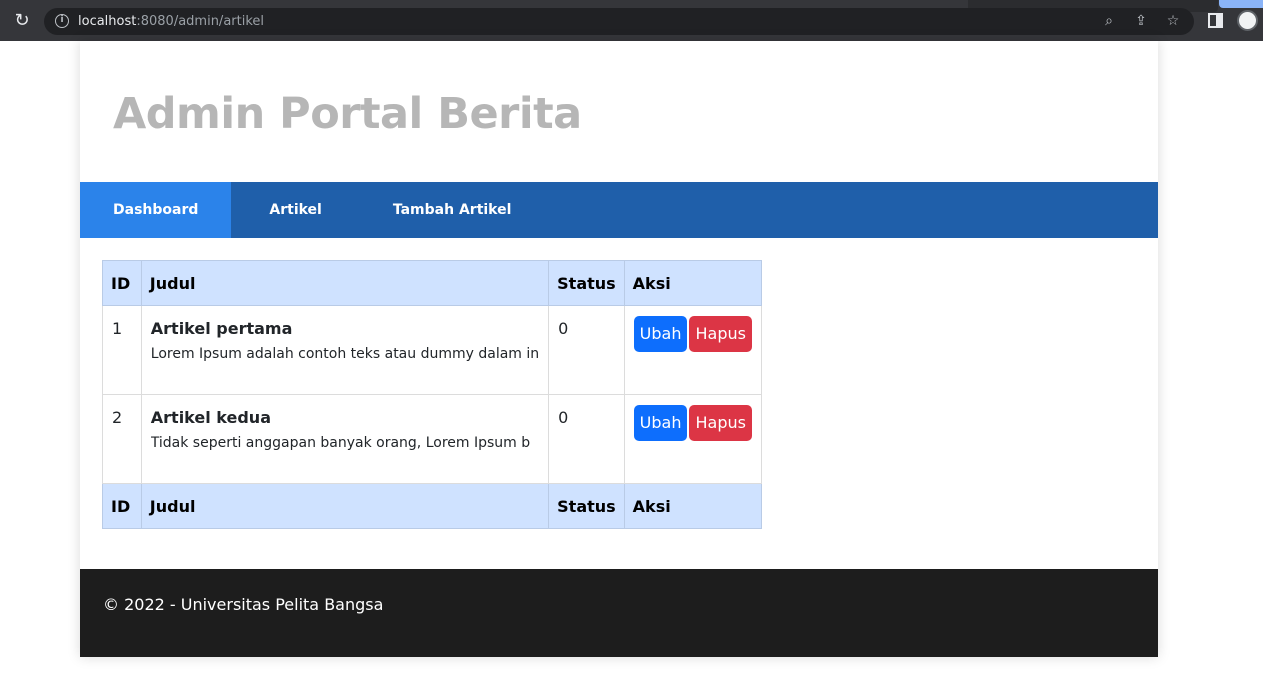 Image resolution: width=1263 pixels, height=699 pixels. What do you see at coordinates (122, 506) in the screenshot?
I see `footer-header-id: ID` at bounding box center [122, 506].